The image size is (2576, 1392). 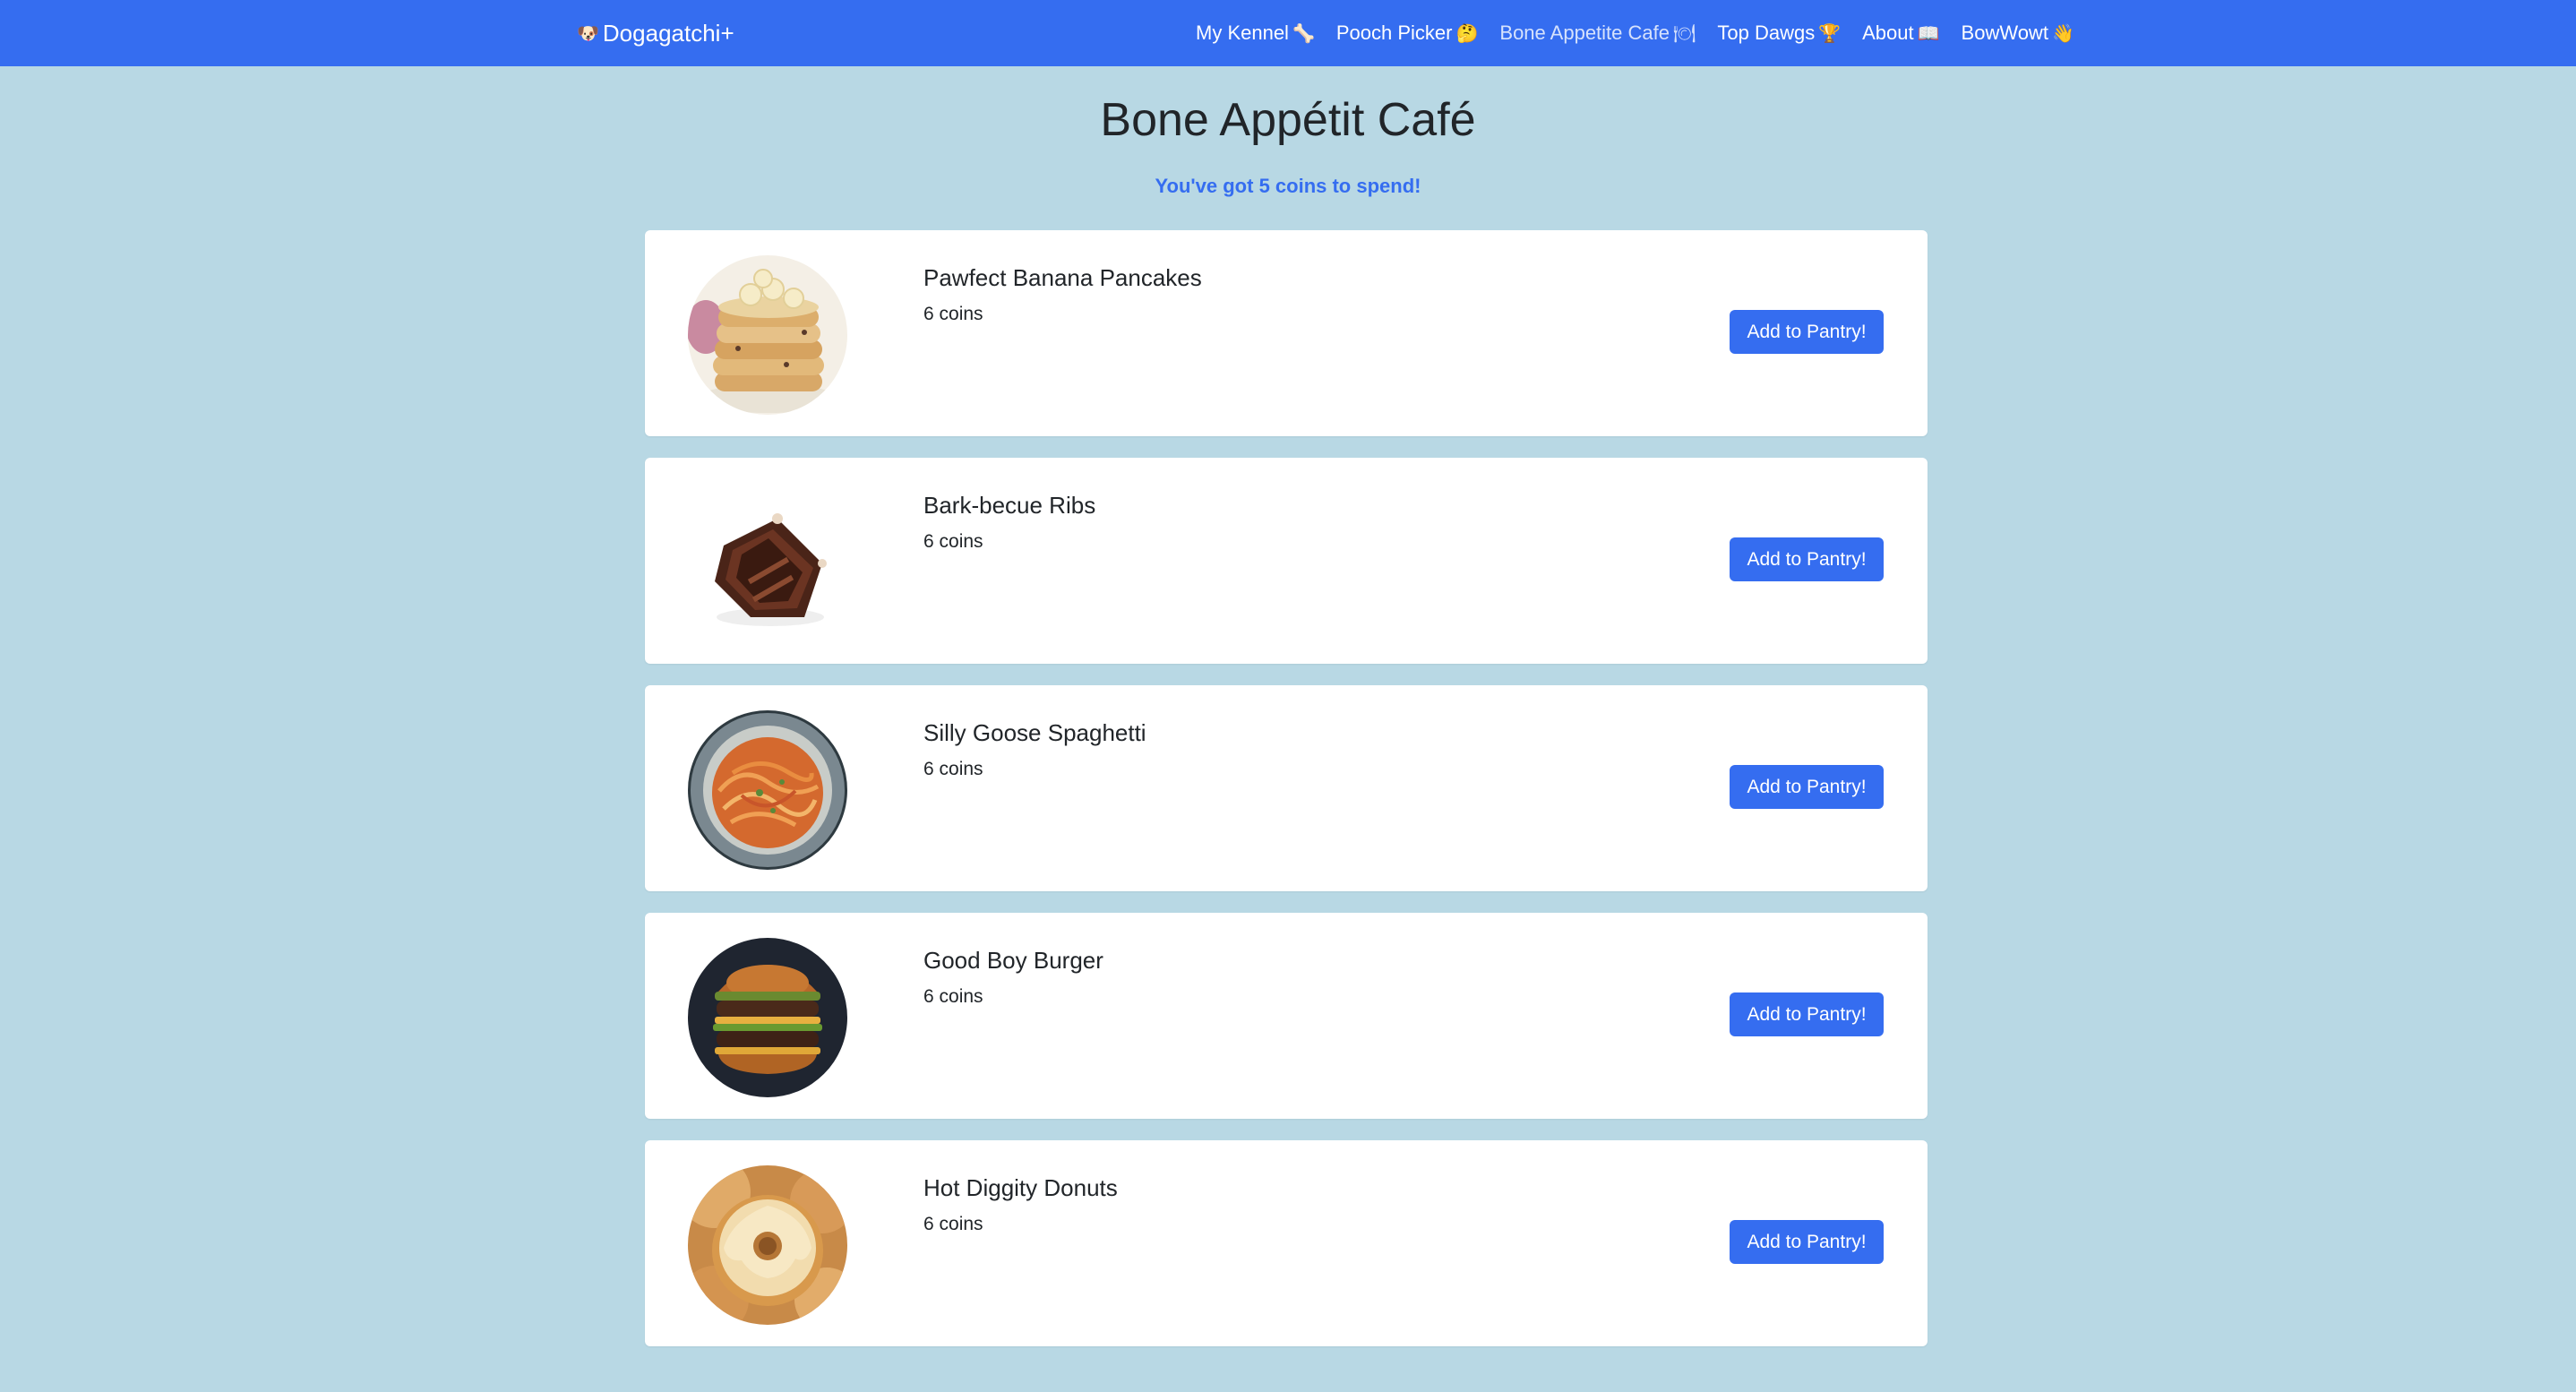 What do you see at coordinates (767, 562) in the screenshot?
I see `ribs-photo` at bounding box center [767, 562].